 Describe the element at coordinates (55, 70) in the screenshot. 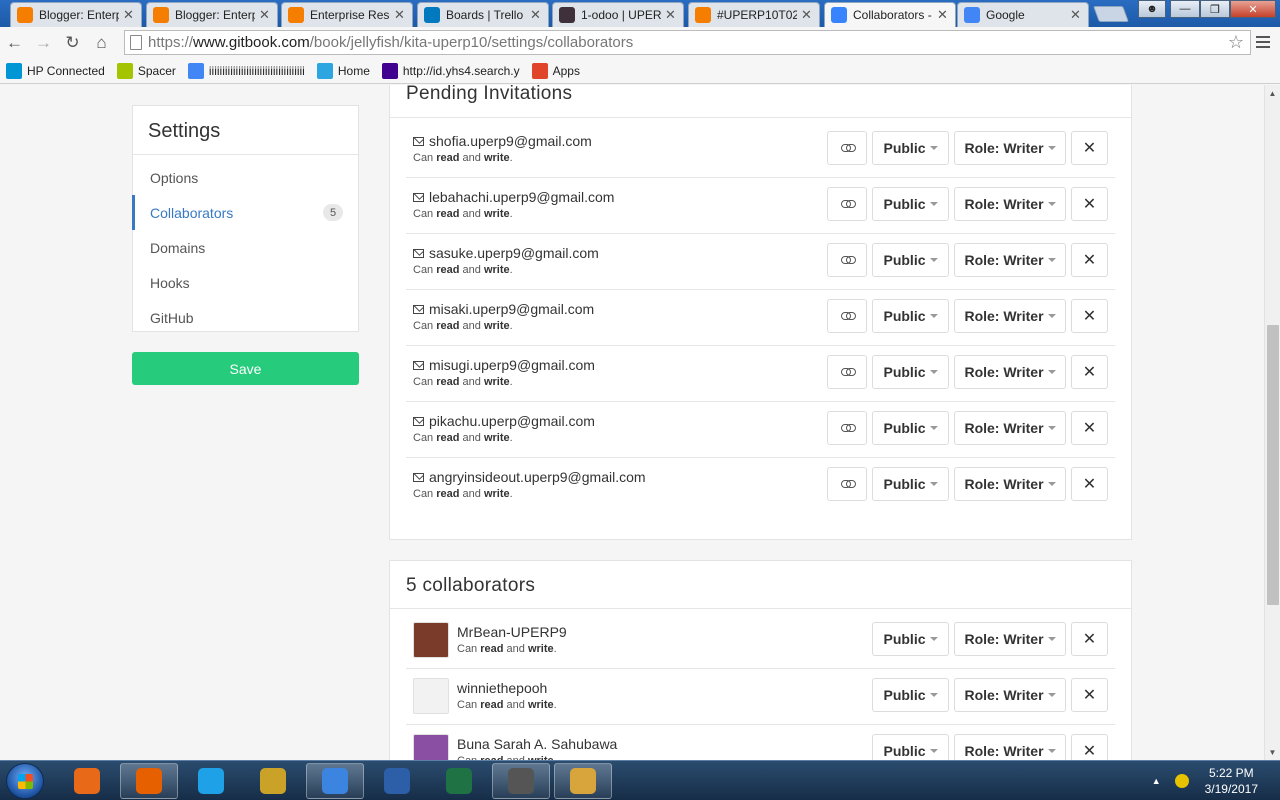

I see `bookmark-item: HP Connected` at that location.